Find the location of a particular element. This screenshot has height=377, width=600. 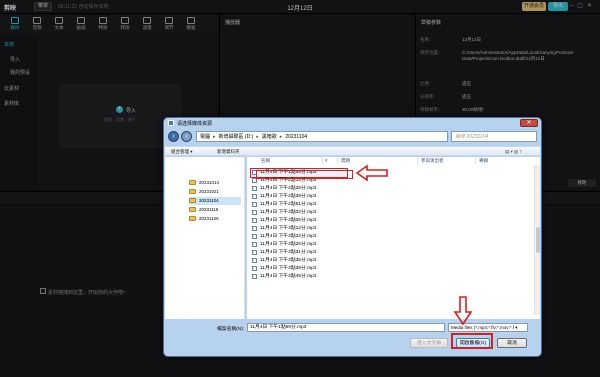

dialog-title-bar: 请选择媒体资源 ✕ is located at coordinates (352, 123).